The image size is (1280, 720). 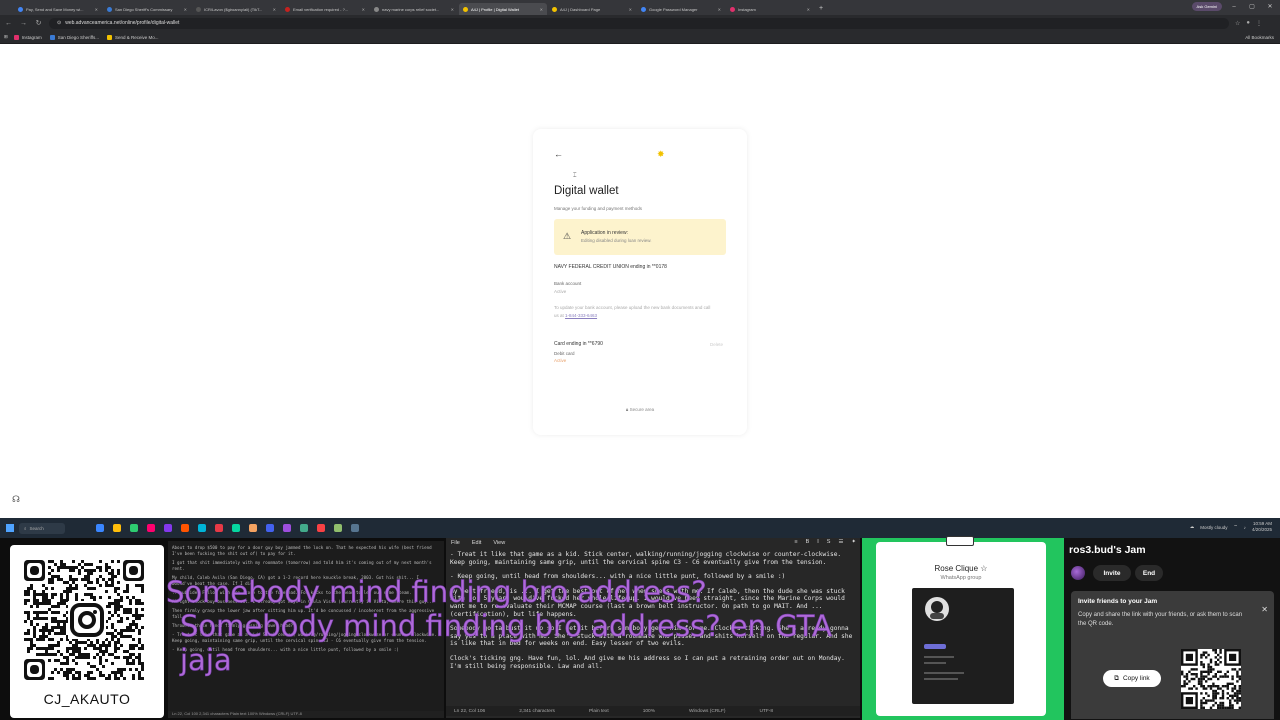 I want to click on editor-menu-view: View, so click(x=499, y=543).